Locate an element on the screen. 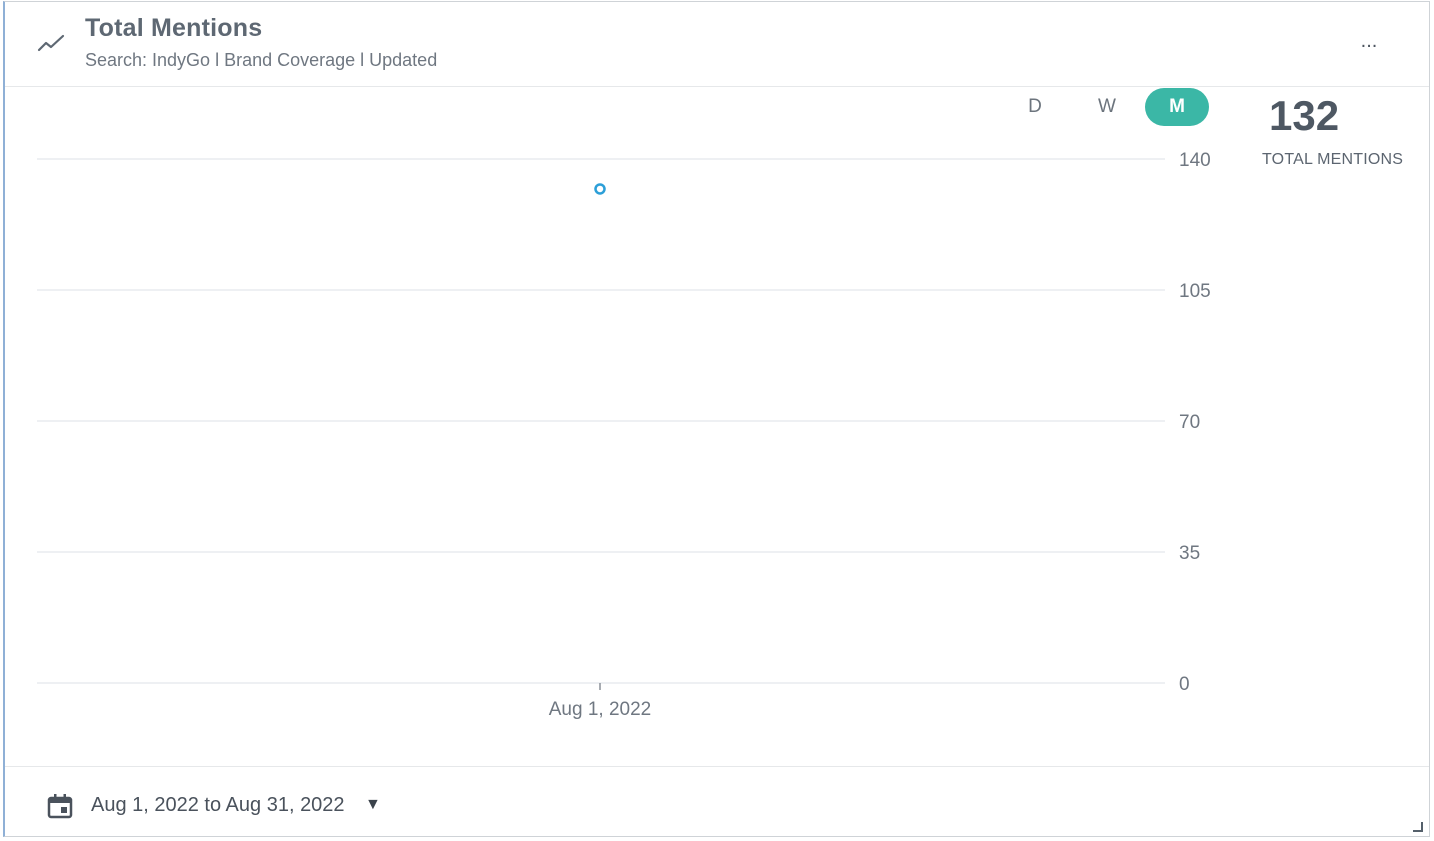 The image size is (1434, 841). widget-footer: Aug 1, 2022 to Aug 31, 2022 ▼ is located at coordinates (717, 801).